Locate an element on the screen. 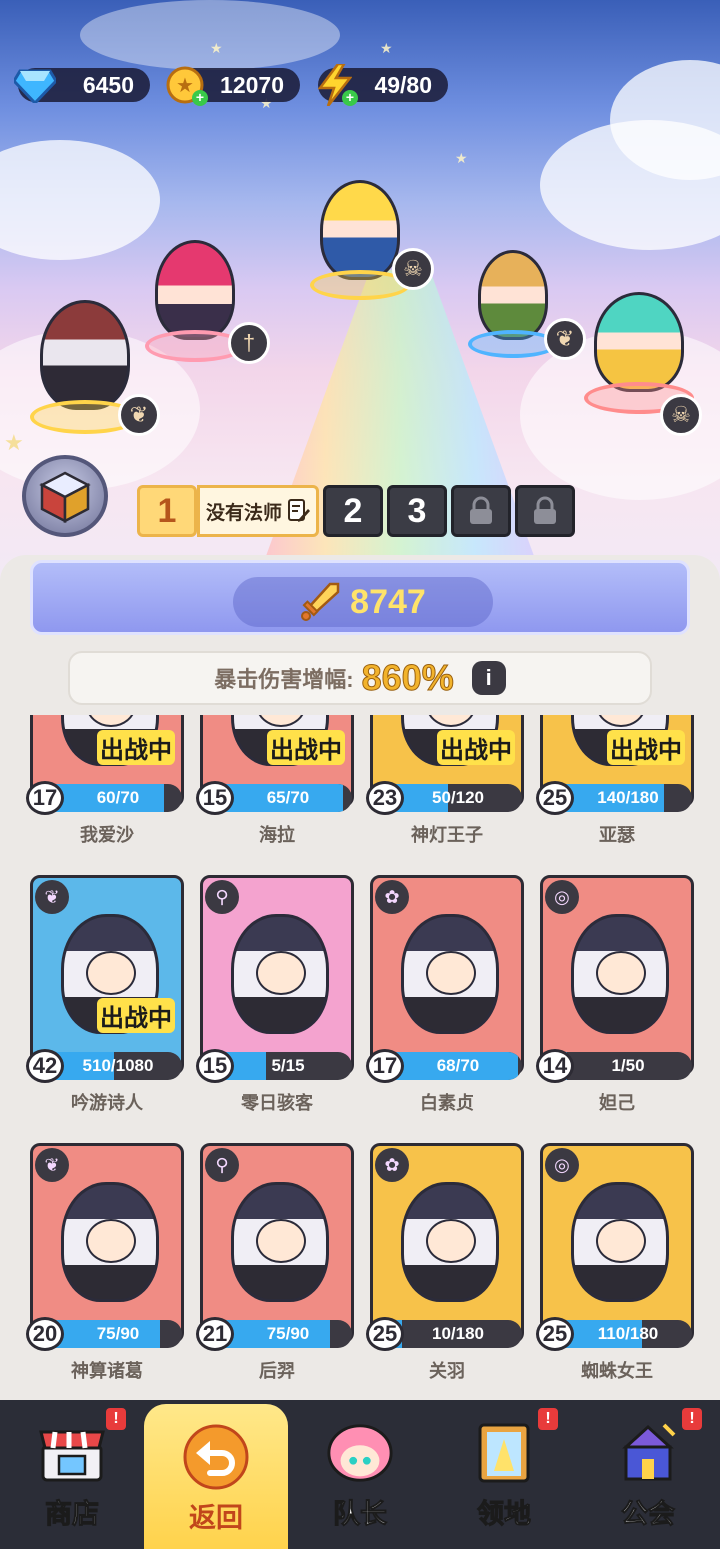 The image size is (720, 1549). nav-captain: 队长 is located at coordinates (360, 1474).